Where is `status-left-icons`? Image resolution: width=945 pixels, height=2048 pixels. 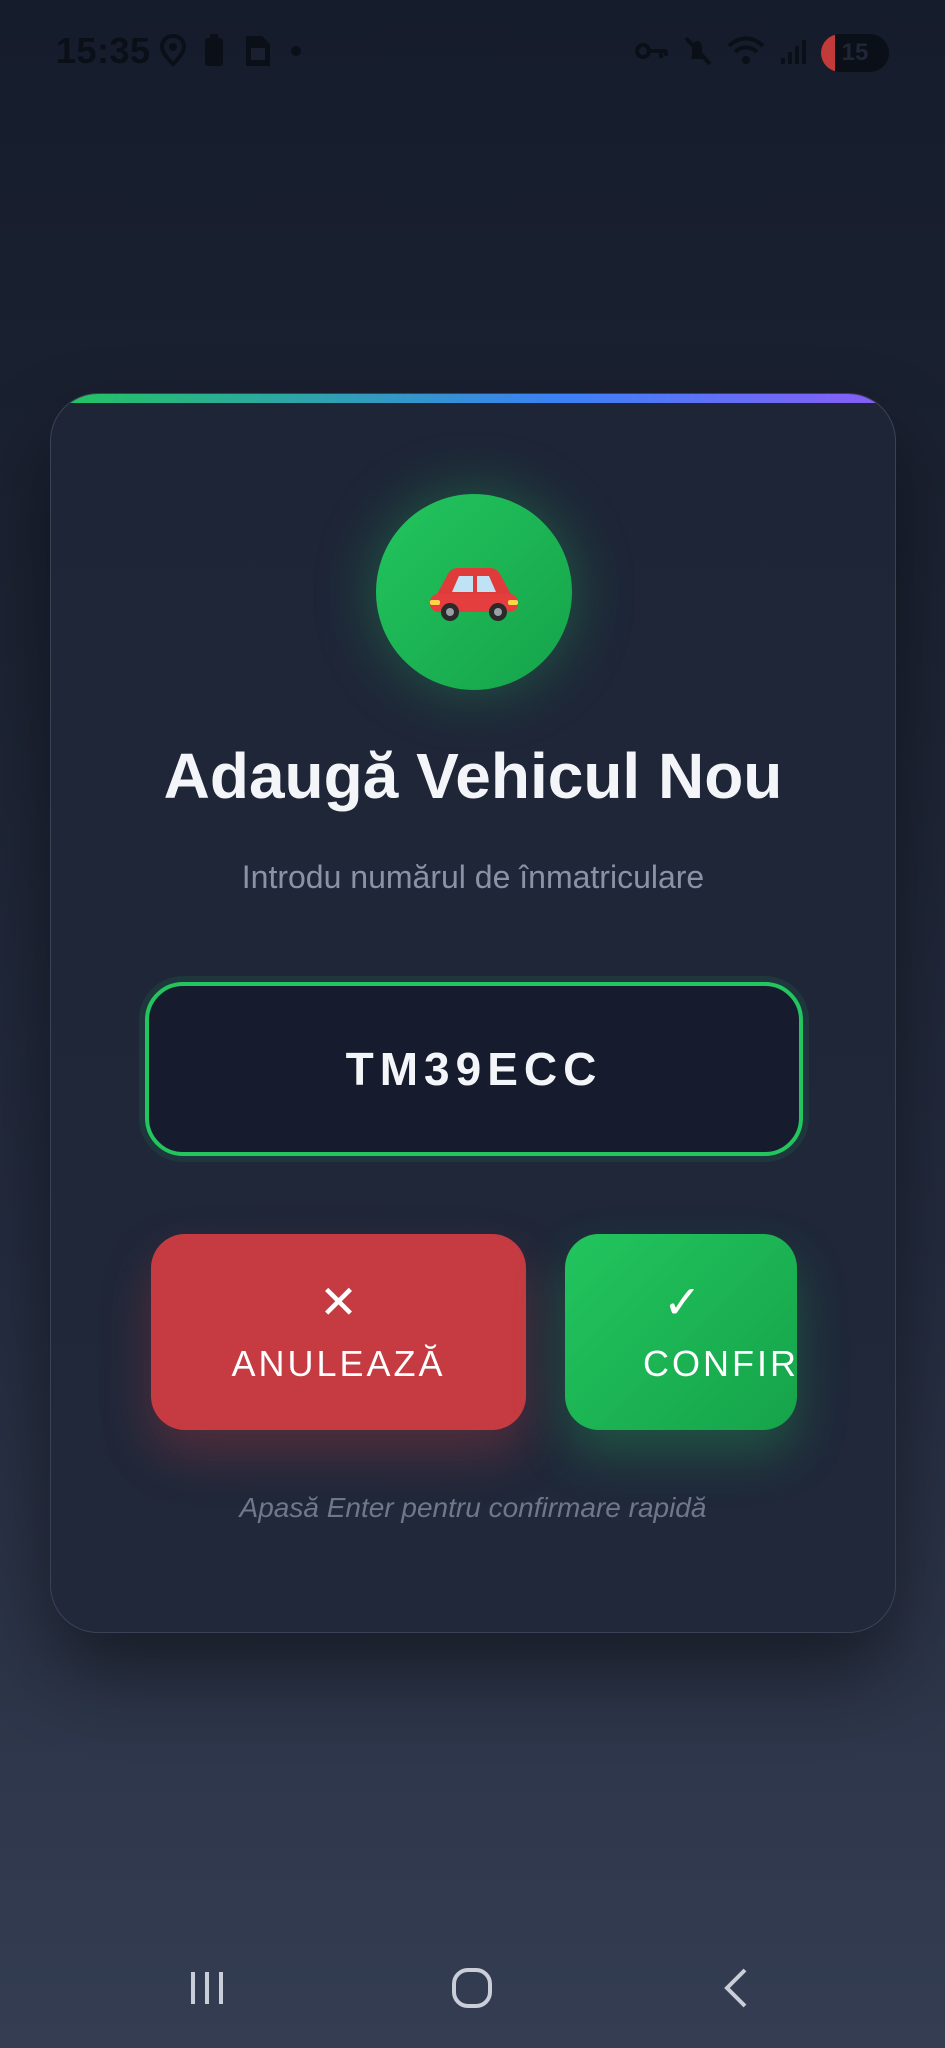 status-left-icons is located at coordinates (230, 53).